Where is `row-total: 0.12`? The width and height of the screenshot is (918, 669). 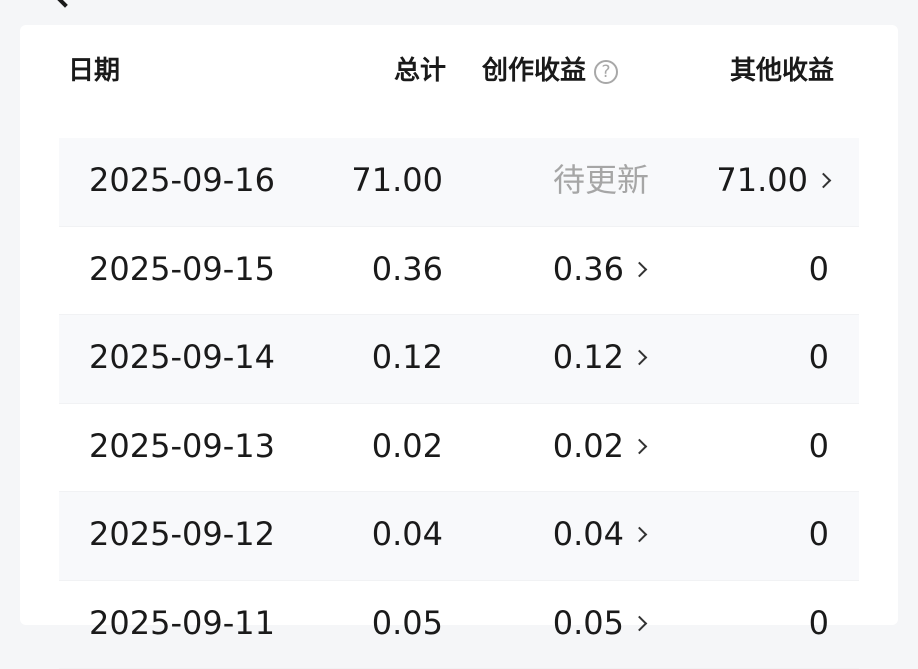
row-total: 0.12 is located at coordinates (407, 357).